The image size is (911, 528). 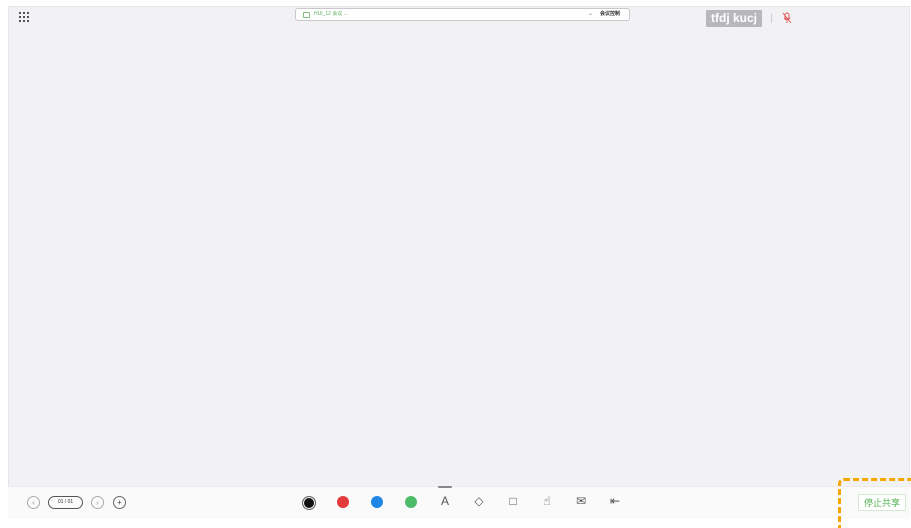 I want to click on color-green-swatch, so click(x=411, y=502).